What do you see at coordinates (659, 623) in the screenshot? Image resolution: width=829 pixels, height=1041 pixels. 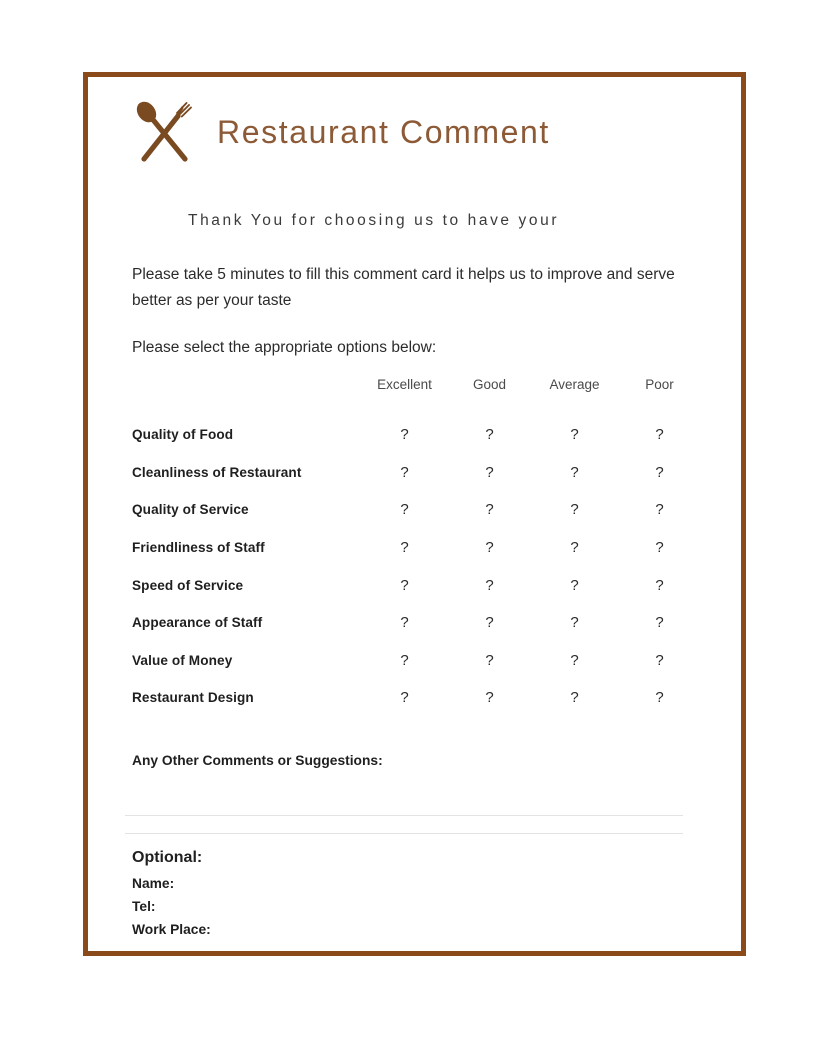 I see `rating-option-appearance-of-staff-poor: ?` at bounding box center [659, 623].